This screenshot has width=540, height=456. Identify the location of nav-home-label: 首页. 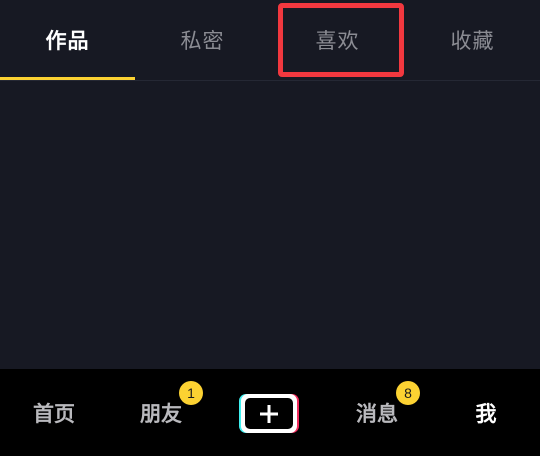
(54, 413).